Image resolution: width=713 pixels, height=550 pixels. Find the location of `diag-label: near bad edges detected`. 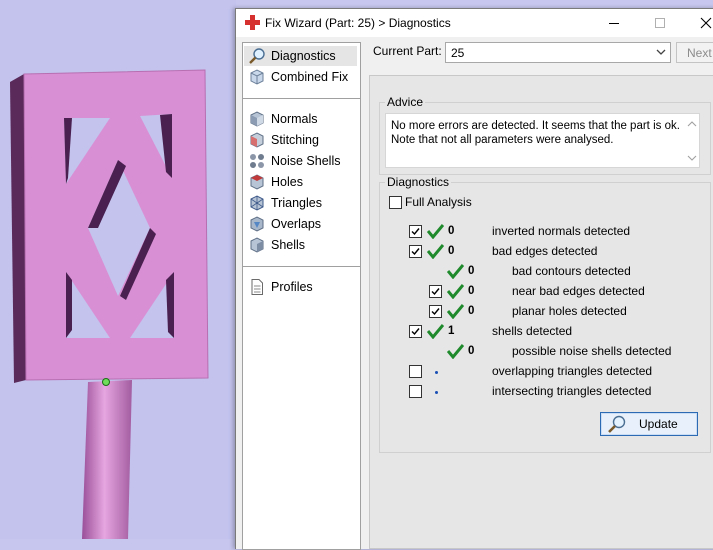

diag-label: near bad edges detected is located at coordinates (578, 291).